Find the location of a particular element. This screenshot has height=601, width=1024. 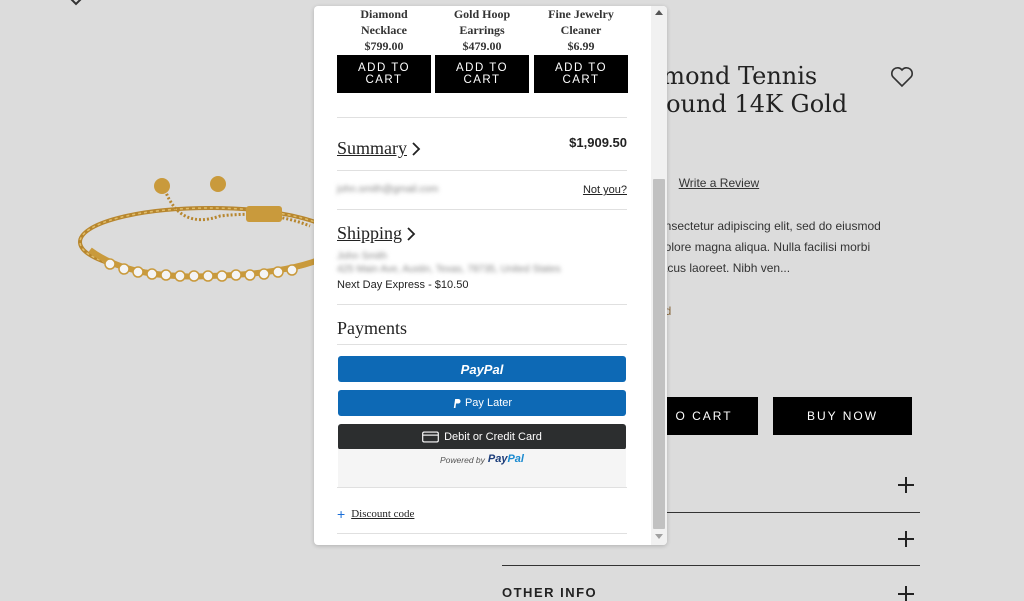

review-row: :) Write a Review is located at coordinates (708, 183).